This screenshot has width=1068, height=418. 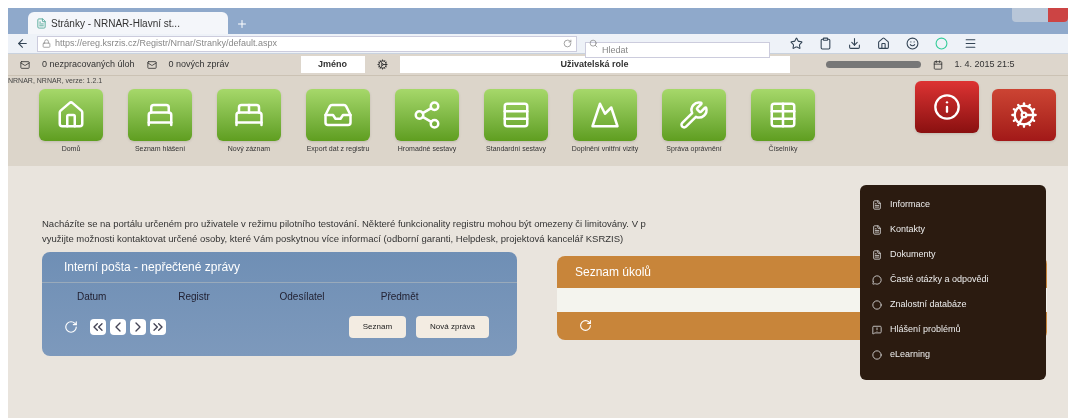 I want to click on tasks-link: 0 nezpracovaných úloh, so click(x=88, y=64).